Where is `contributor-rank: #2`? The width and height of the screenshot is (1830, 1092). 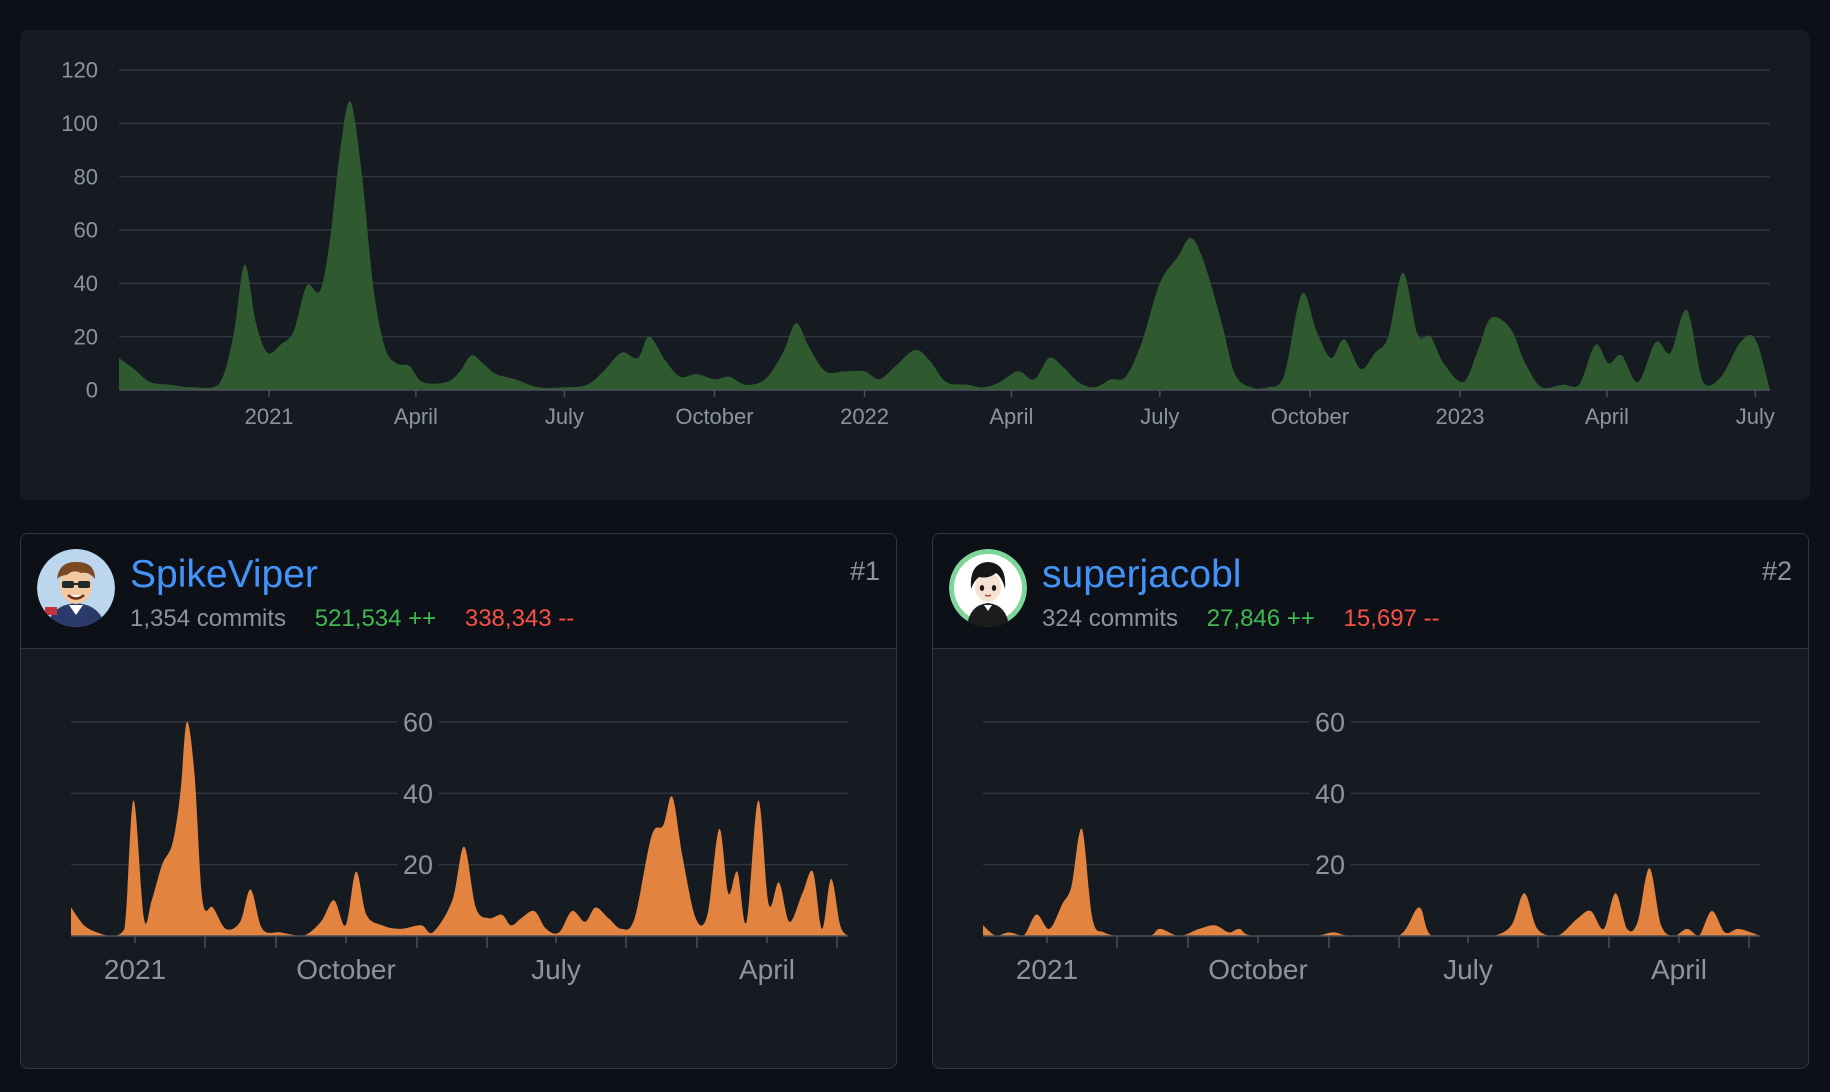
contributor-rank: #2 is located at coordinates (1776, 571).